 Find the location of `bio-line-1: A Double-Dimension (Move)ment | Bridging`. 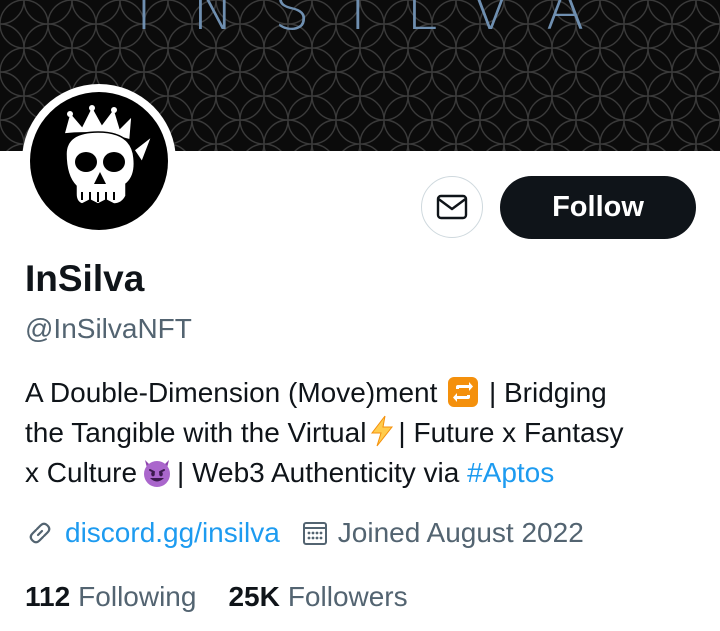

bio-line-1: A Double-Dimension (Move)ment | Bridging is located at coordinates (365, 393).